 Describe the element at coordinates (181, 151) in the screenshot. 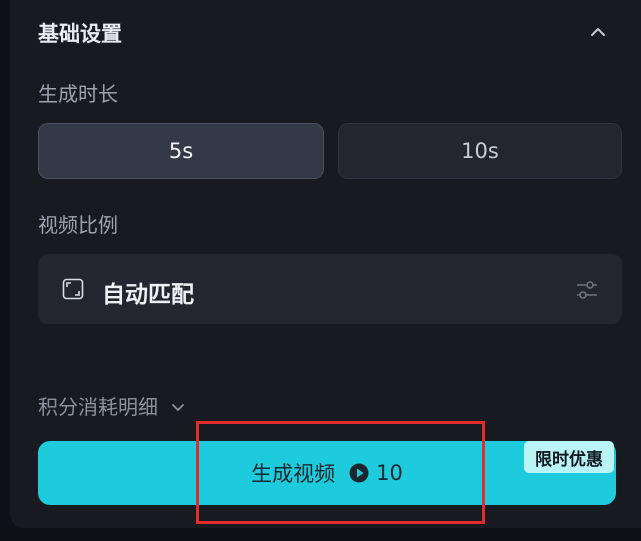

I see `duration-option-5s: 5s` at that location.